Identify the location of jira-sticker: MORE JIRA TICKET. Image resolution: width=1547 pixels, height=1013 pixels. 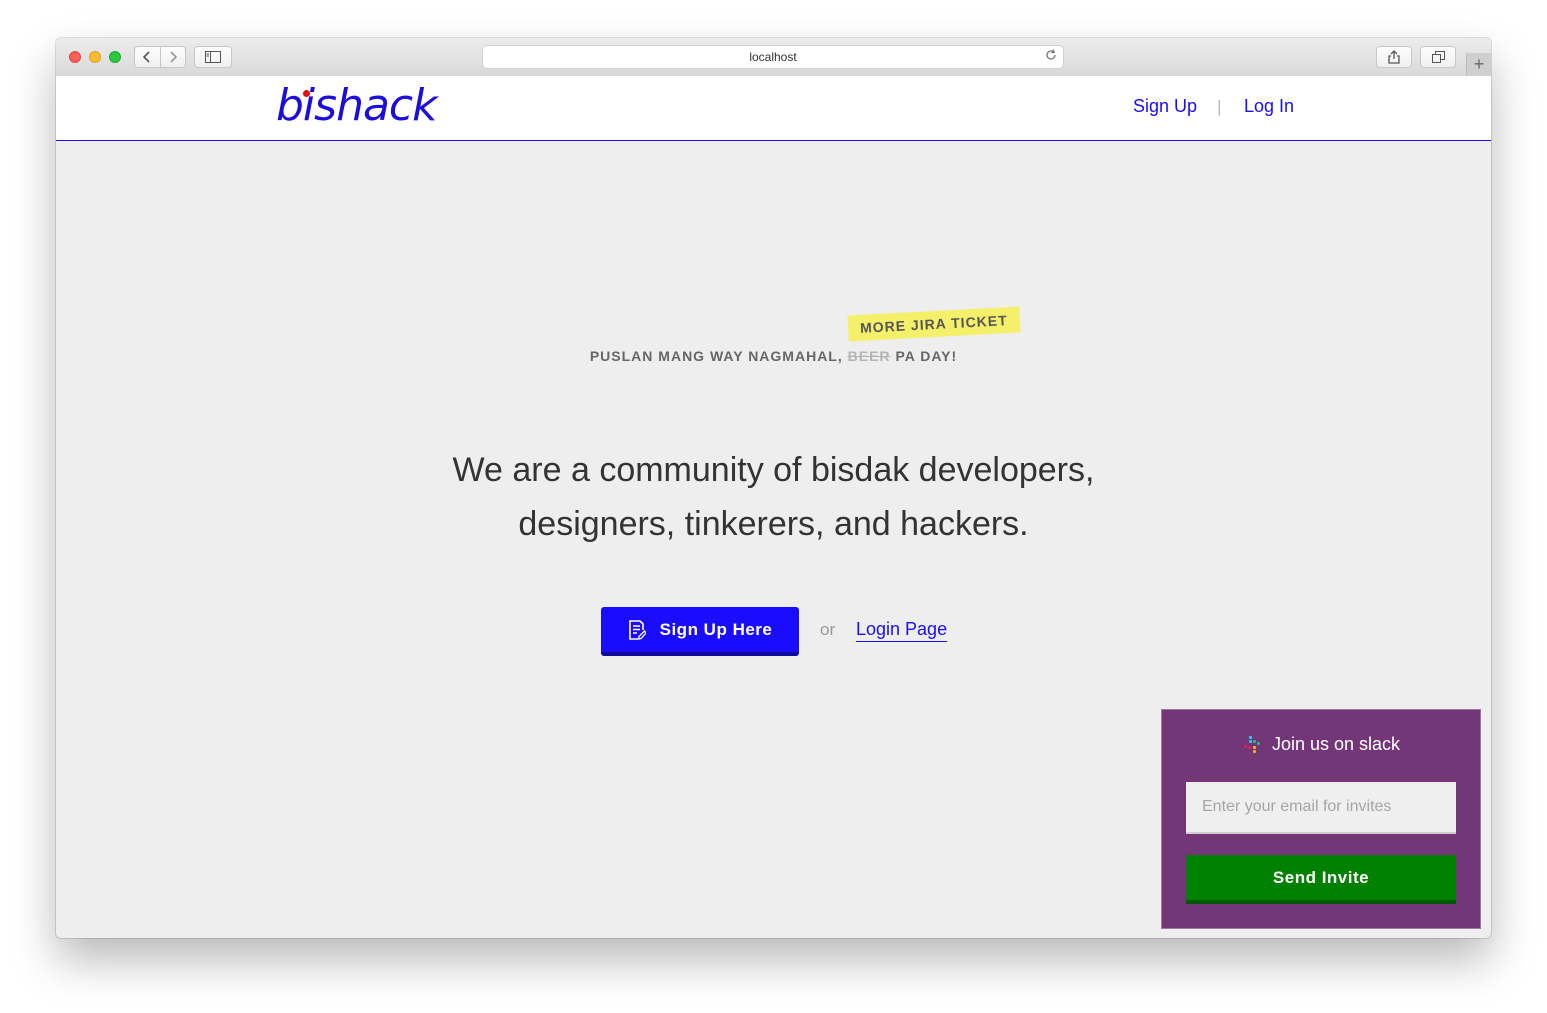
(934, 324).